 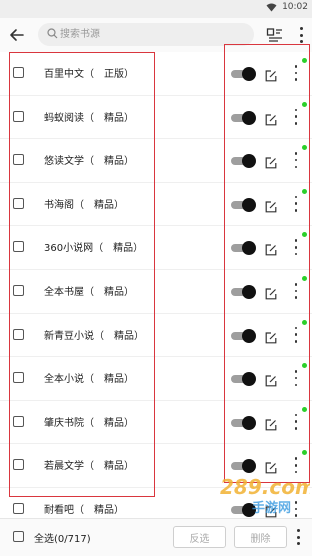 I want to click on select-all-label: 全选(0/717), so click(x=62, y=537).